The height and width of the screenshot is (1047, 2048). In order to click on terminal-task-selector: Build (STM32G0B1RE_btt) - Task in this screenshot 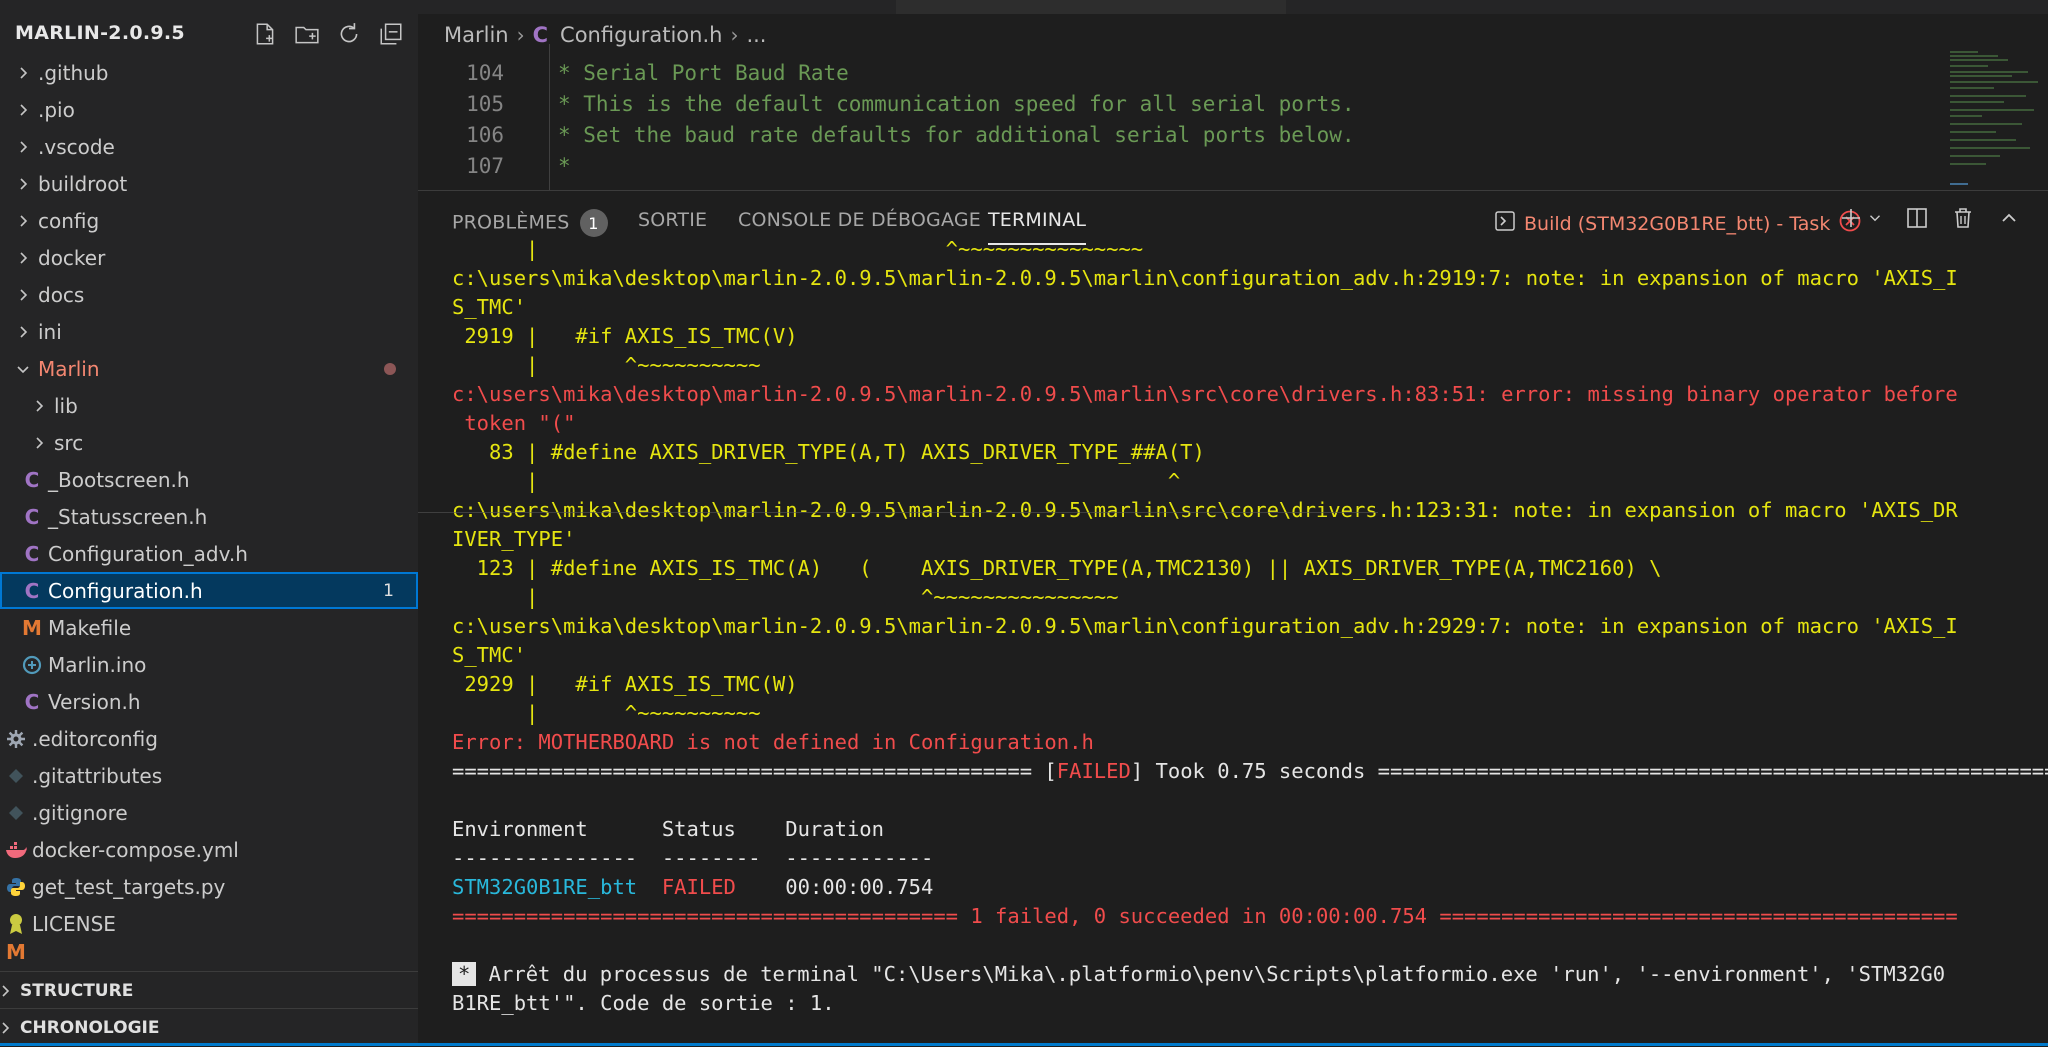, I will do `click(1678, 223)`.